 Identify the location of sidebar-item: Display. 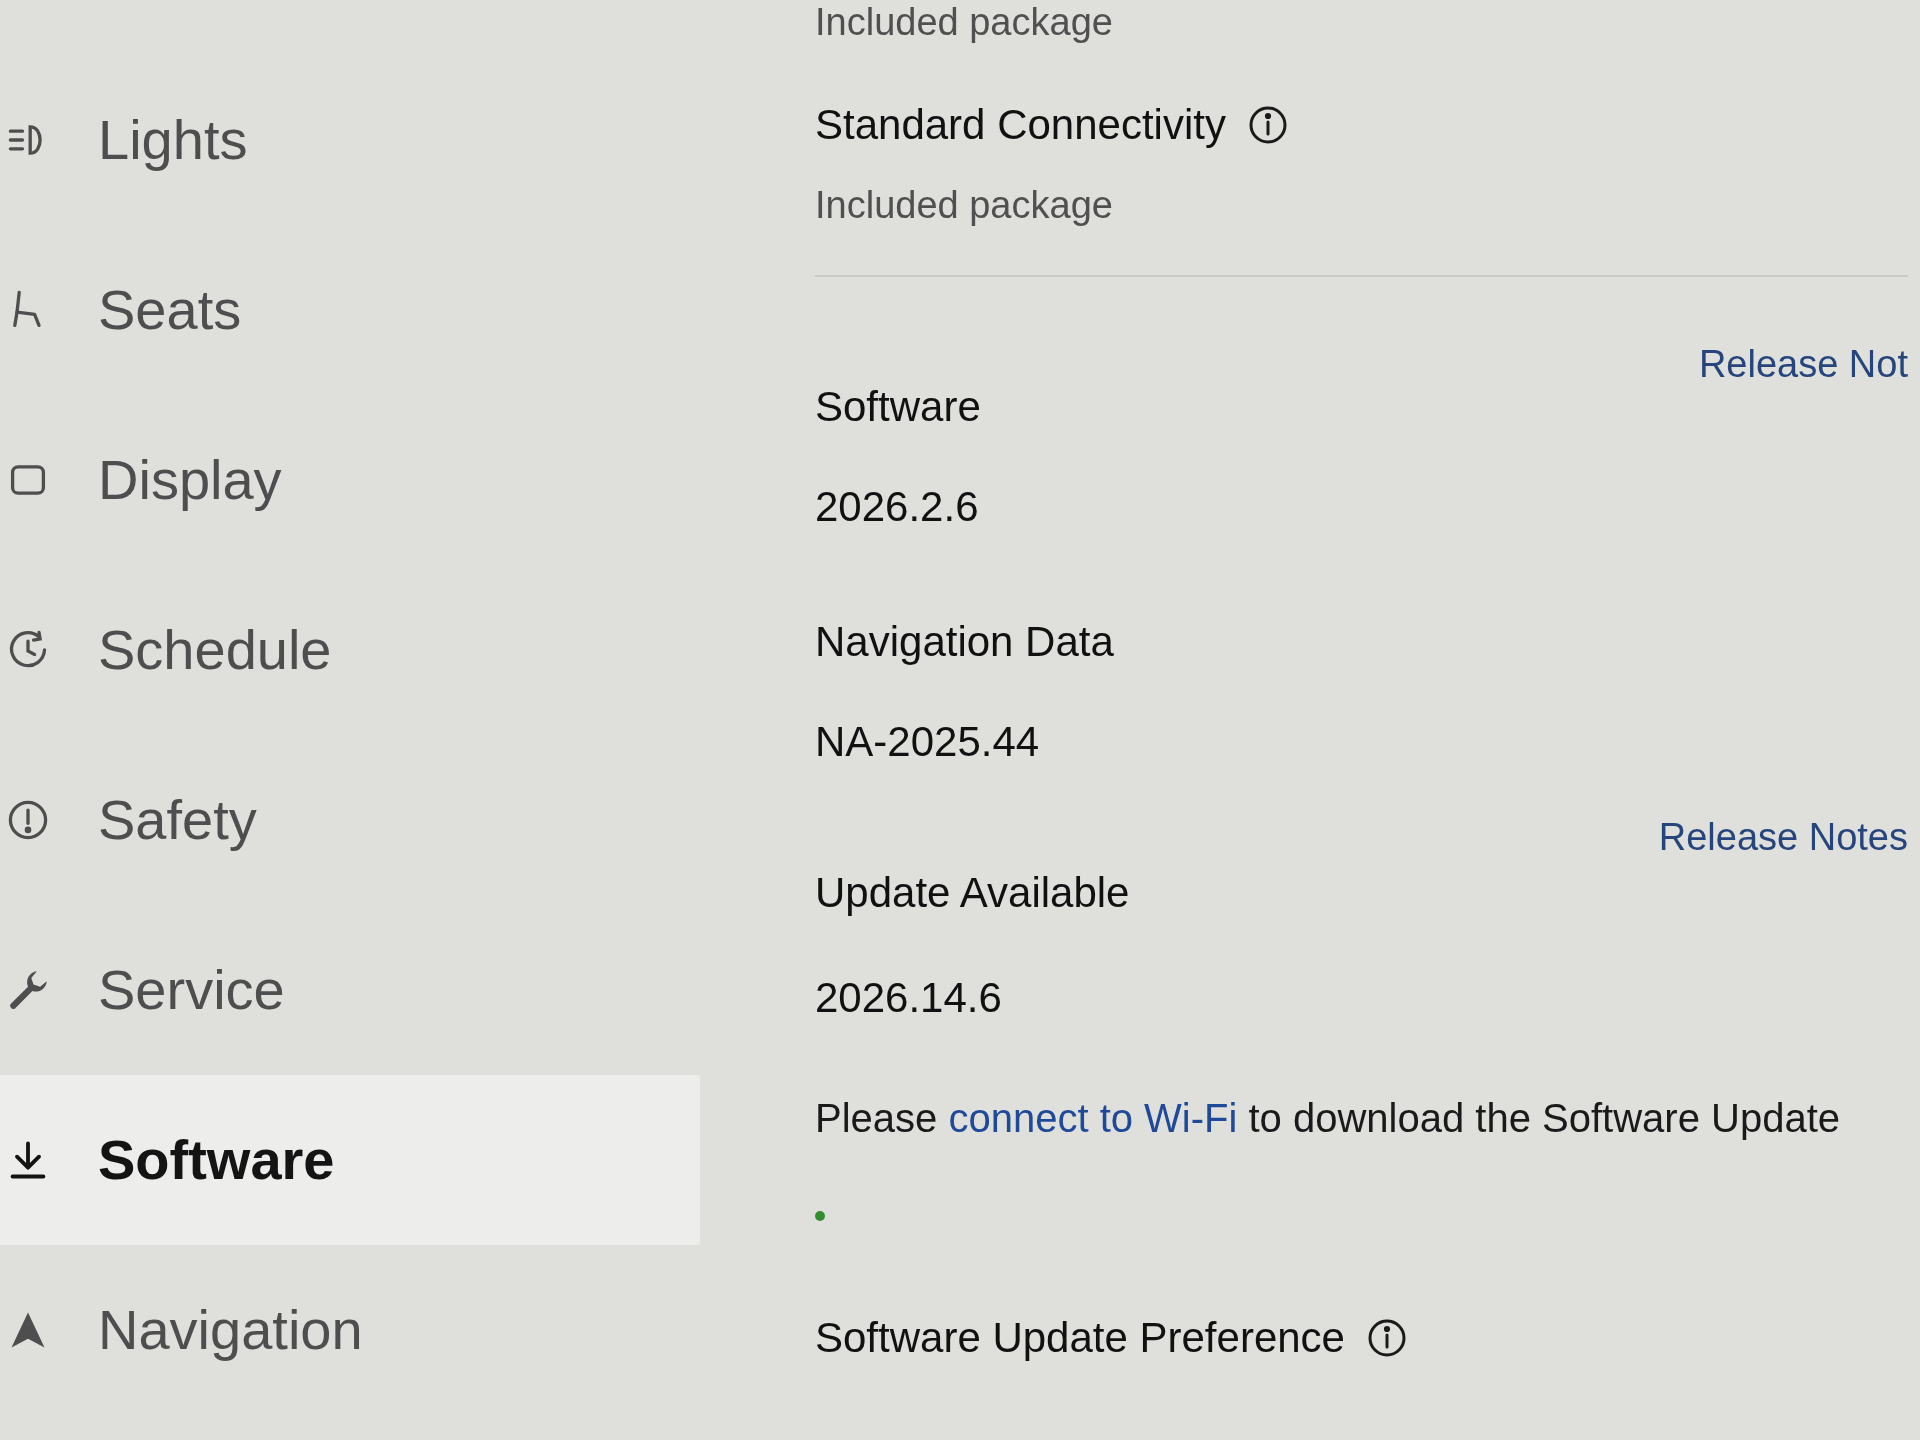
(350, 480).